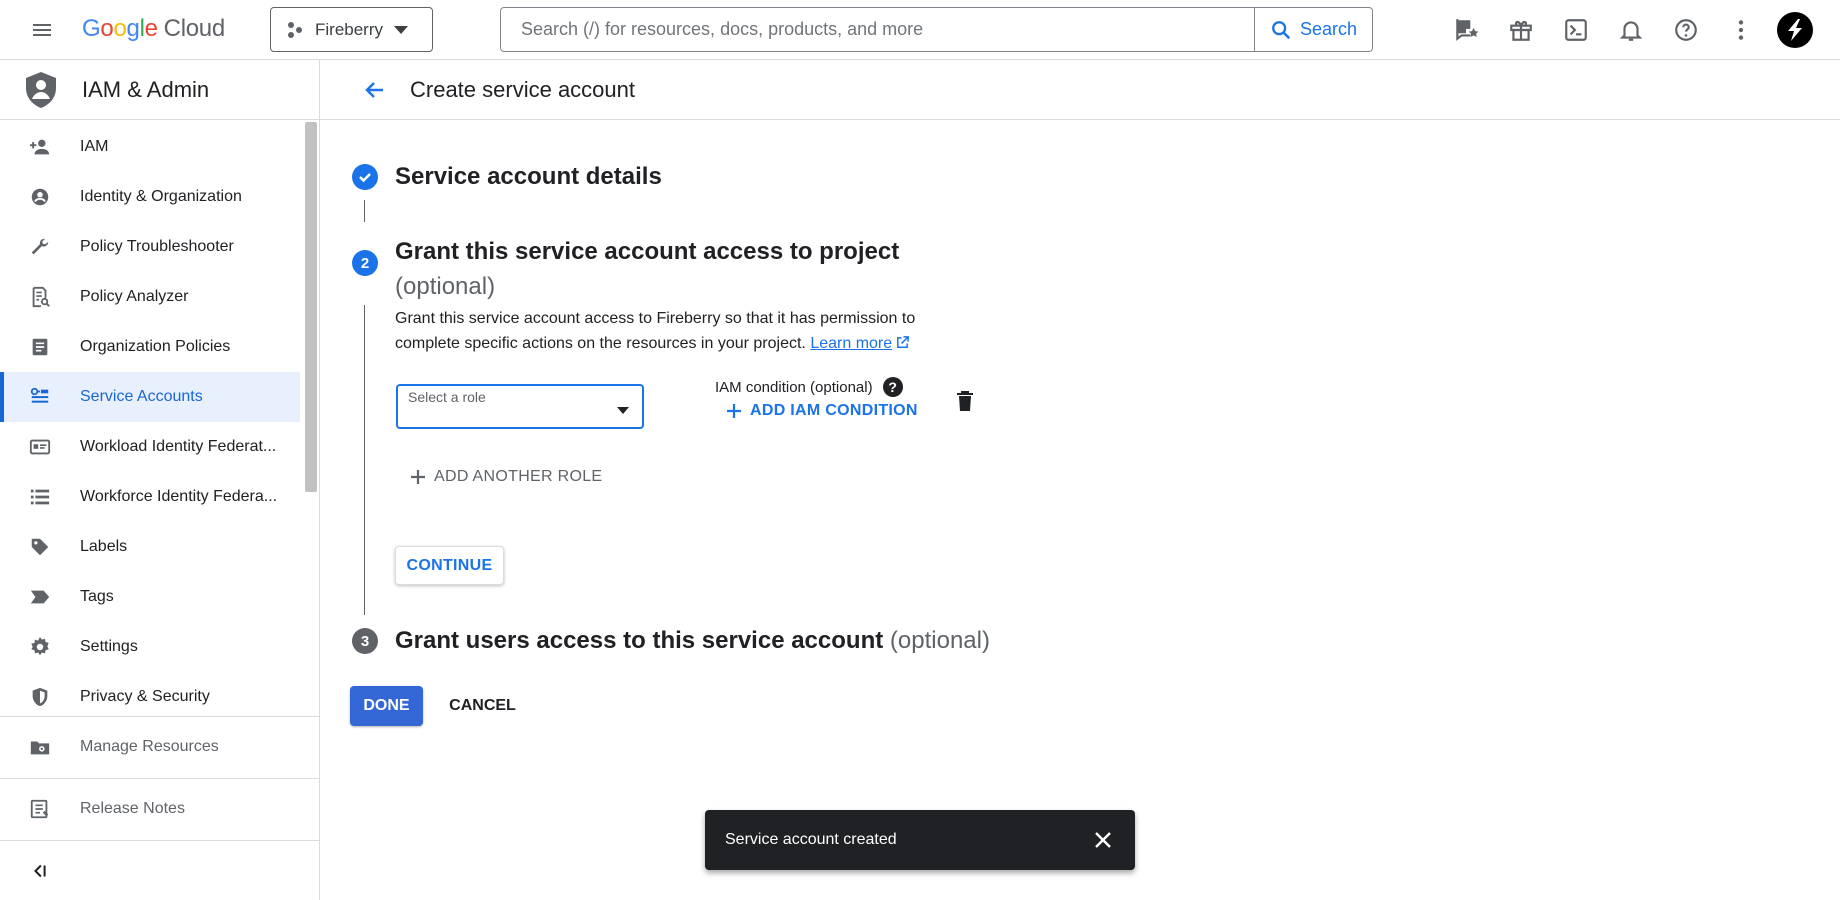  I want to click on step-1-title: Service account details, so click(528, 177).